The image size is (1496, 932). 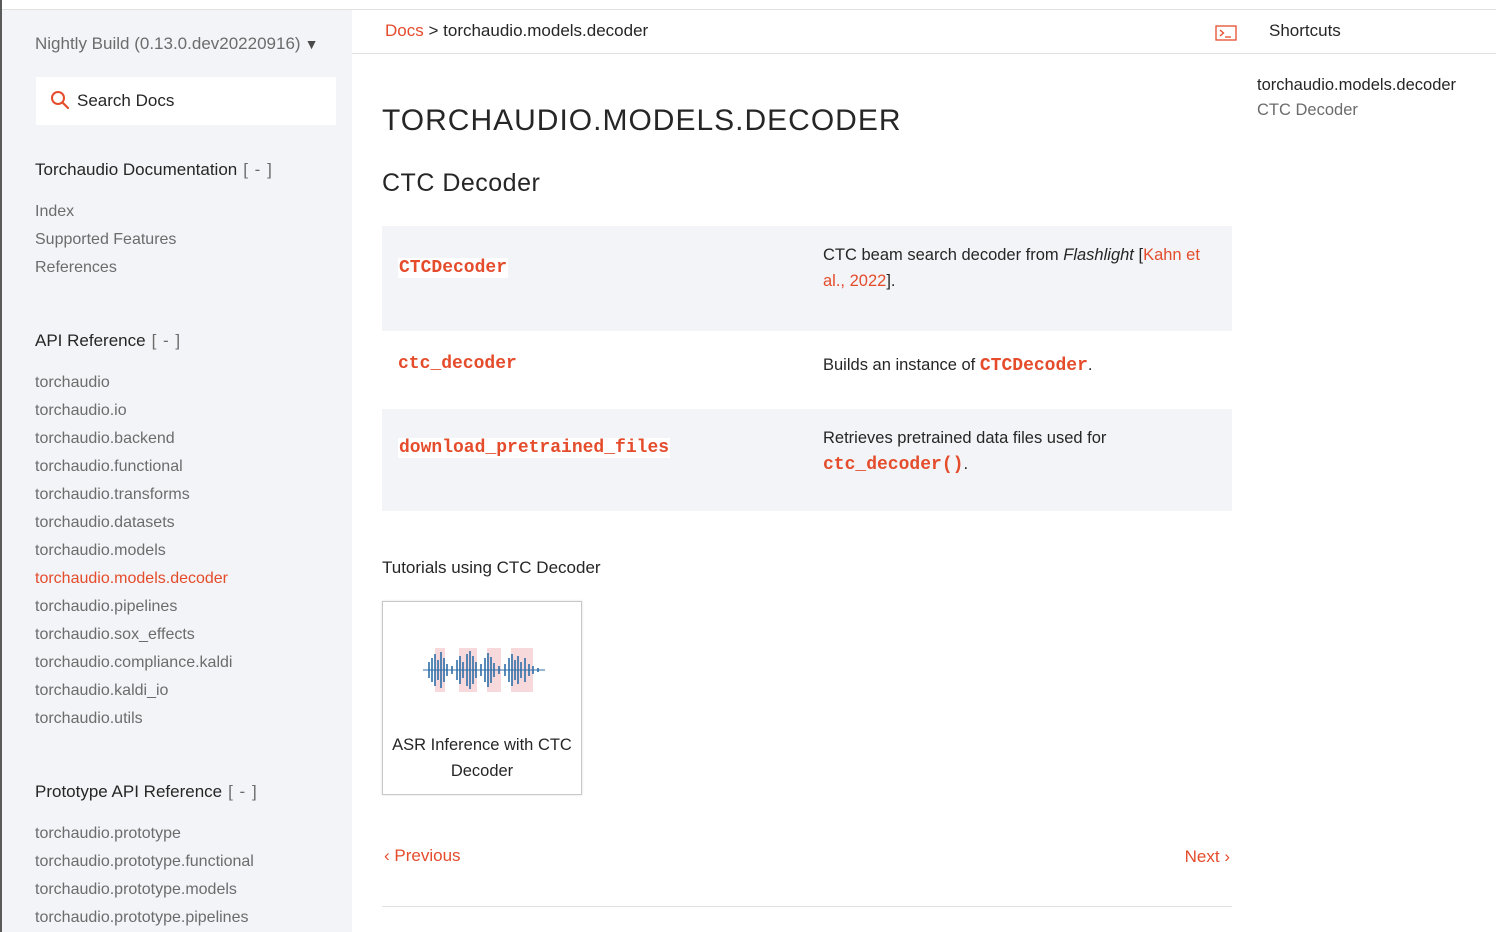 I want to click on api-link-download-pretrained-files: download_pretrained_files, so click(x=534, y=448).